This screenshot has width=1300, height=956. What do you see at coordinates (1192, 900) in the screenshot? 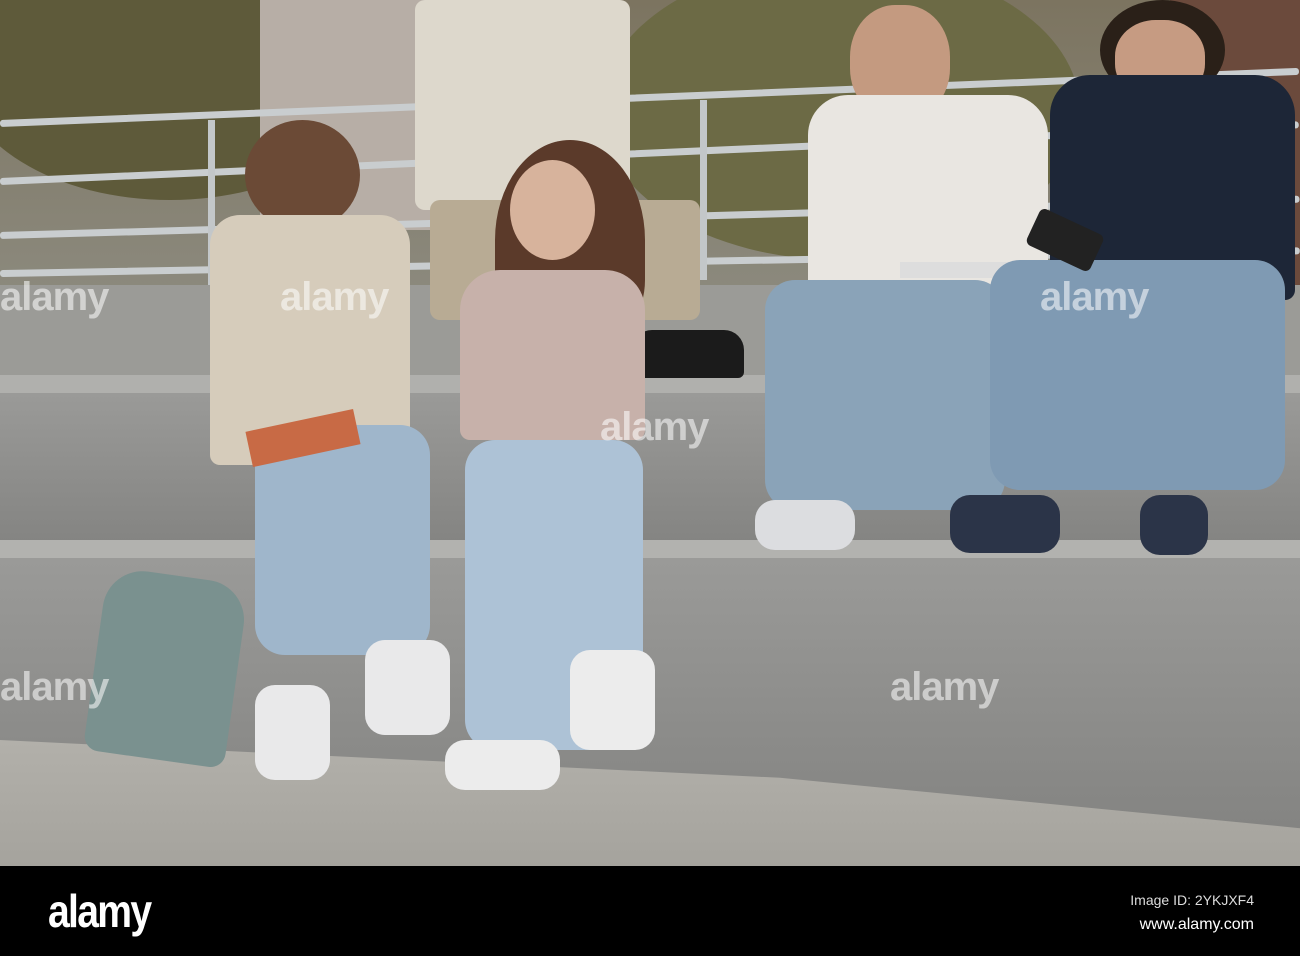
I see `image-id: Image ID: 2YKJXF4` at bounding box center [1192, 900].